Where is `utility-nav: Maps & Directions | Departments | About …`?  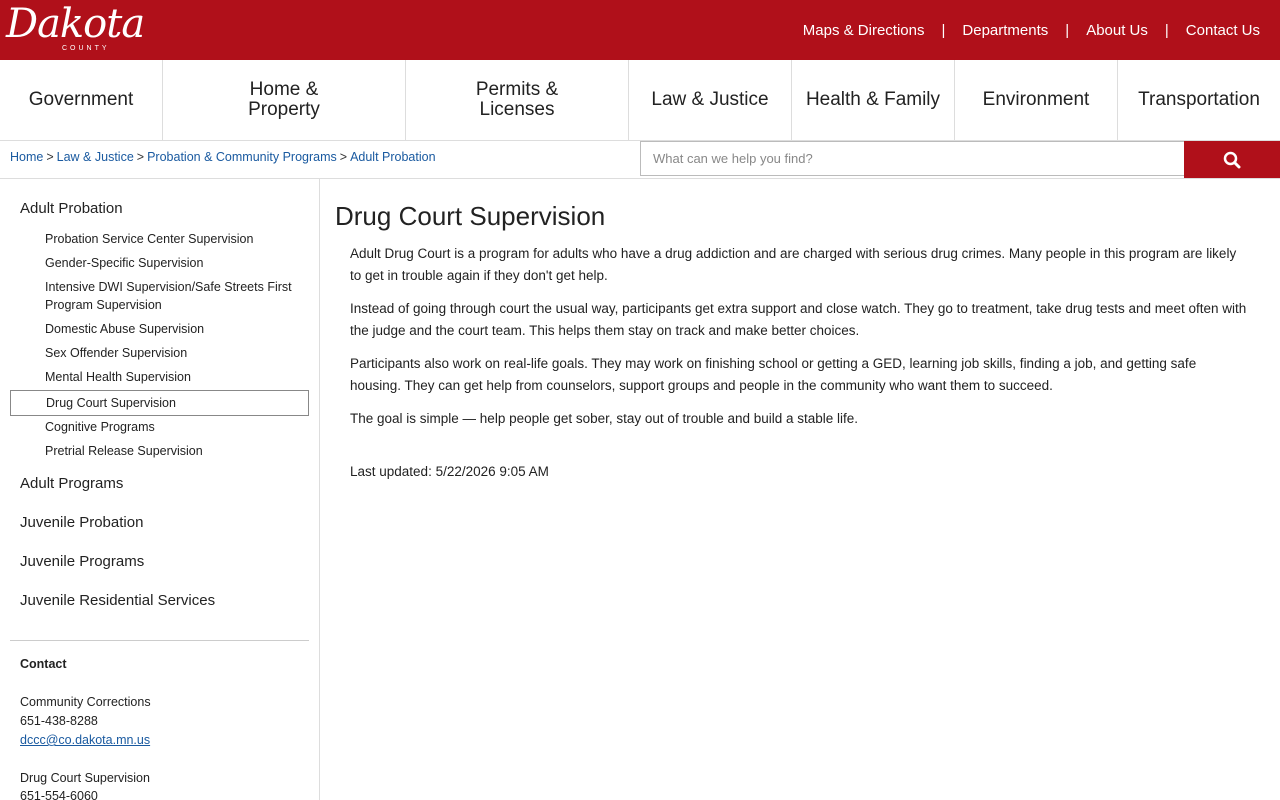
utility-nav: Maps & Directions | Departments | About … is located at coordinates (1031, 30).